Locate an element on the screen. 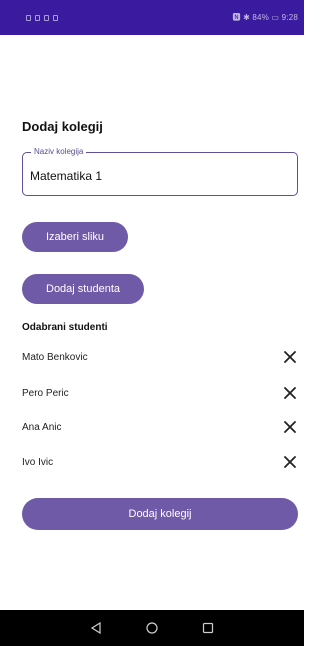  student-name: Mato Benkovic is located at coordinates (55, 357).